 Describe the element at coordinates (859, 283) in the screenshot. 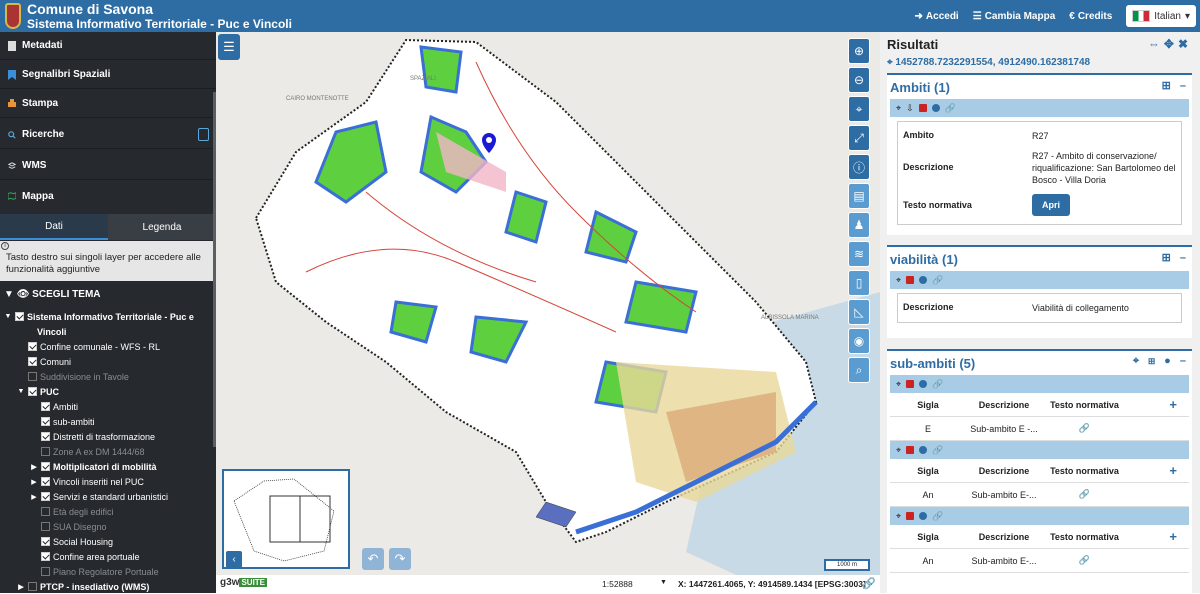

I see `split-icon: ▯` at that location.